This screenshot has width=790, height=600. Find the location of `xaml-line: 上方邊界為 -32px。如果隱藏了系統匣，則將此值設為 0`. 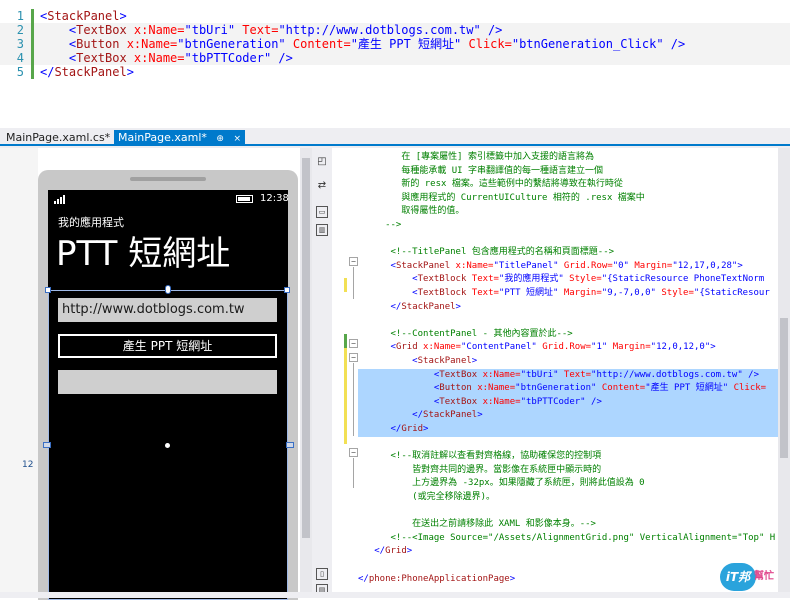

xaml-line: 上方邊界為 -32px。如果隱藏了系統匣，則將此值設為 0 is located at coordinates (501, 483).